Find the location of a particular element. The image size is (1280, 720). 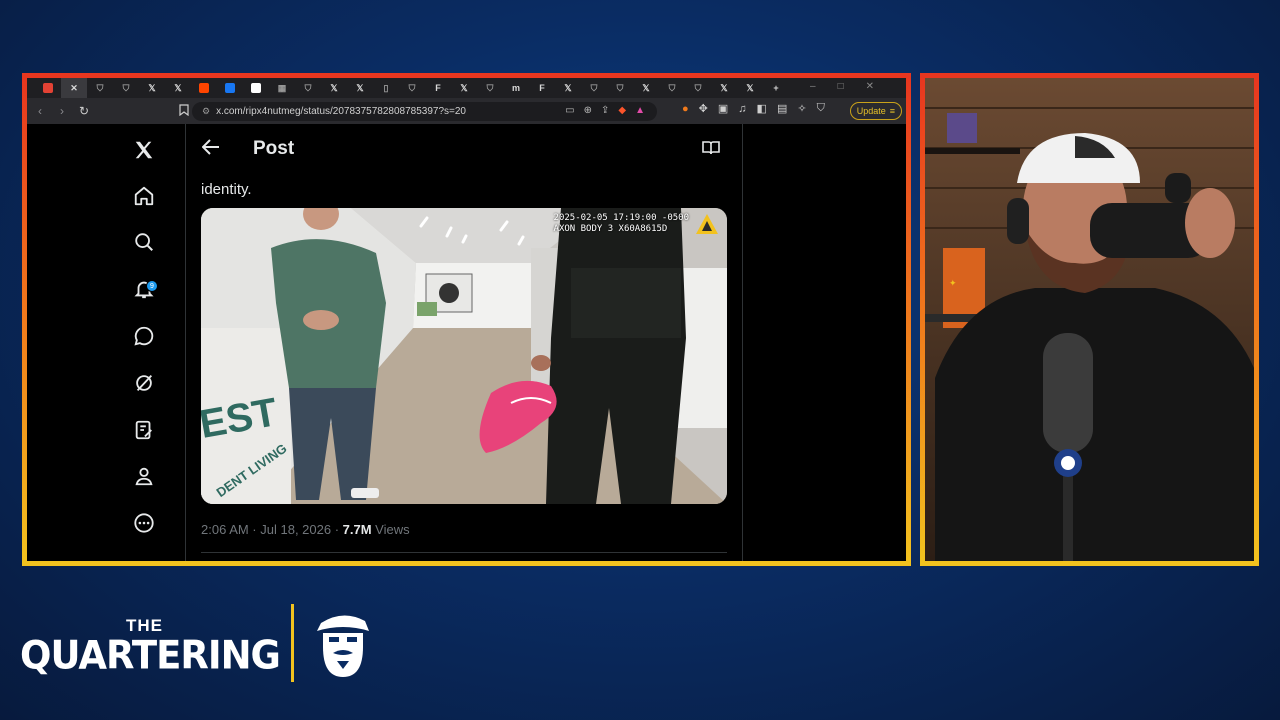

views-label: Views is located at coordinates (390, 529).